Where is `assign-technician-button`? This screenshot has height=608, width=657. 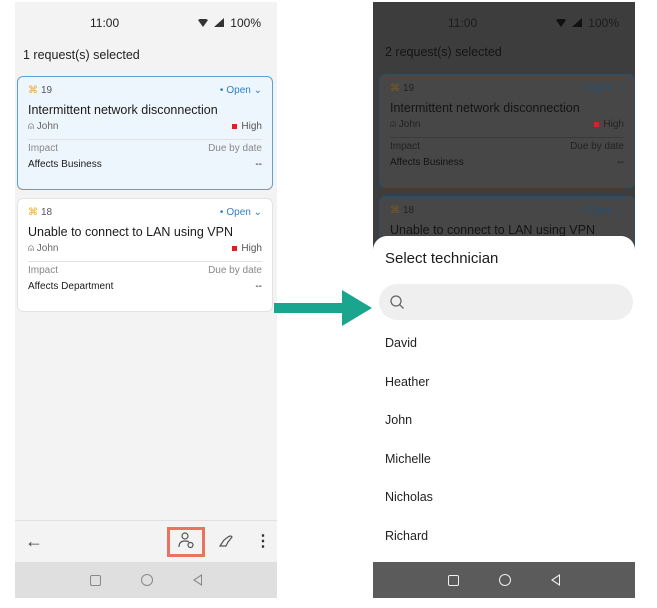
assign-technician-button is located at coordinates (186, 542).